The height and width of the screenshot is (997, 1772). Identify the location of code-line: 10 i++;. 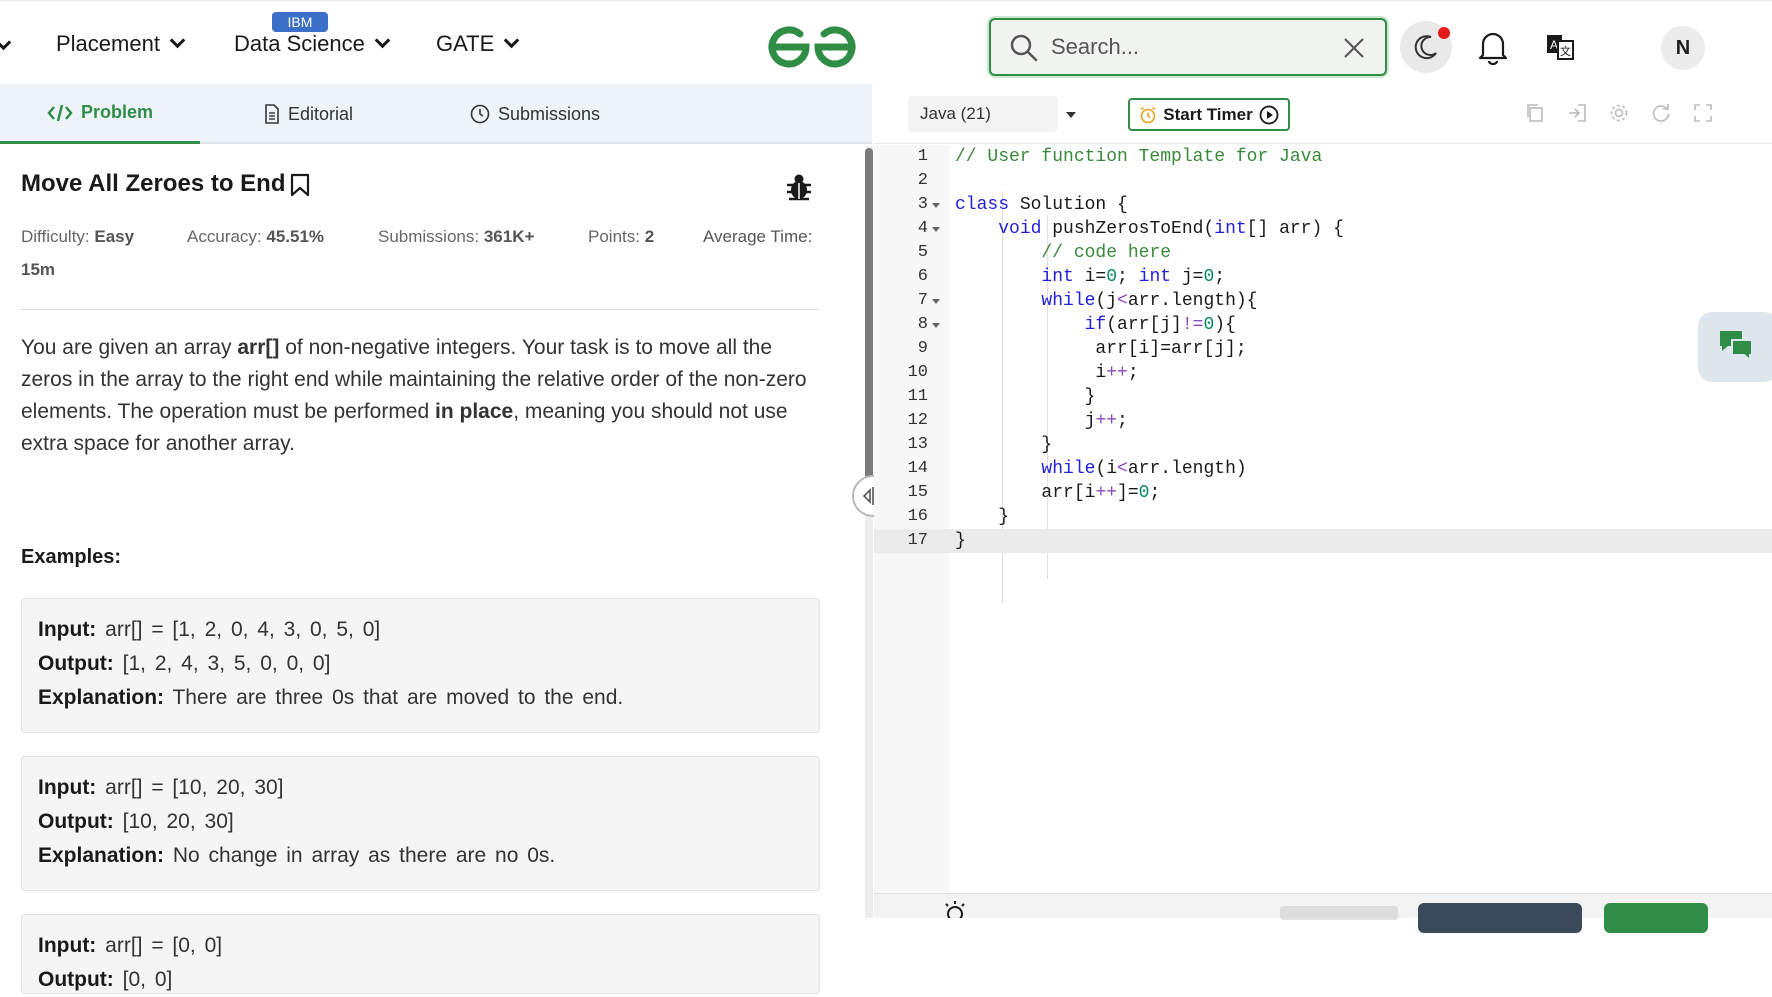
(1323, 373).